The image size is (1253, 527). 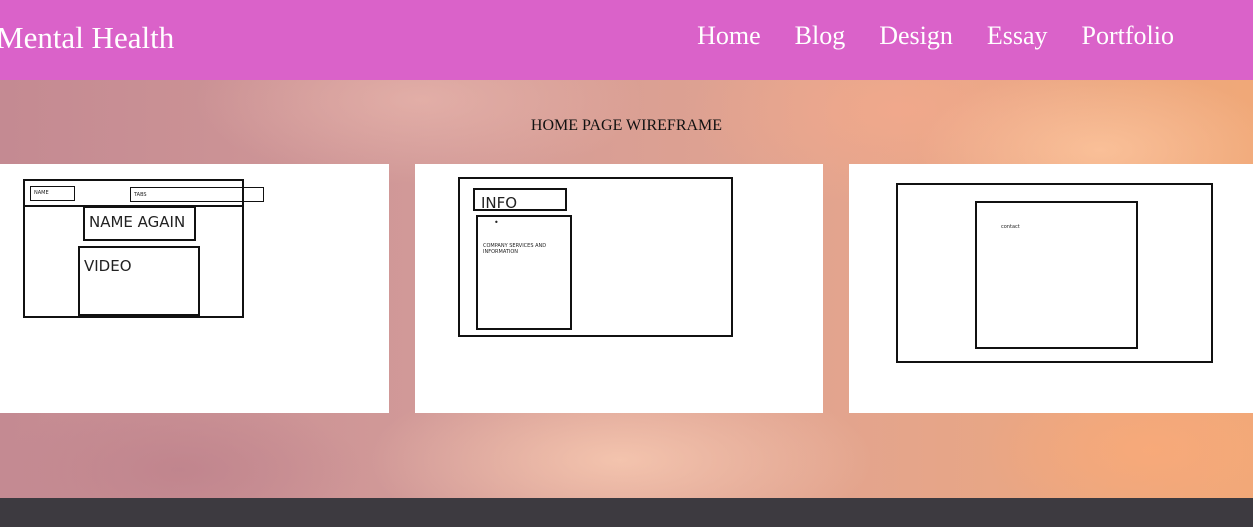 I want to click on wireframe-name-again-box: NAME AGAIN, so click(x=139, y=223).